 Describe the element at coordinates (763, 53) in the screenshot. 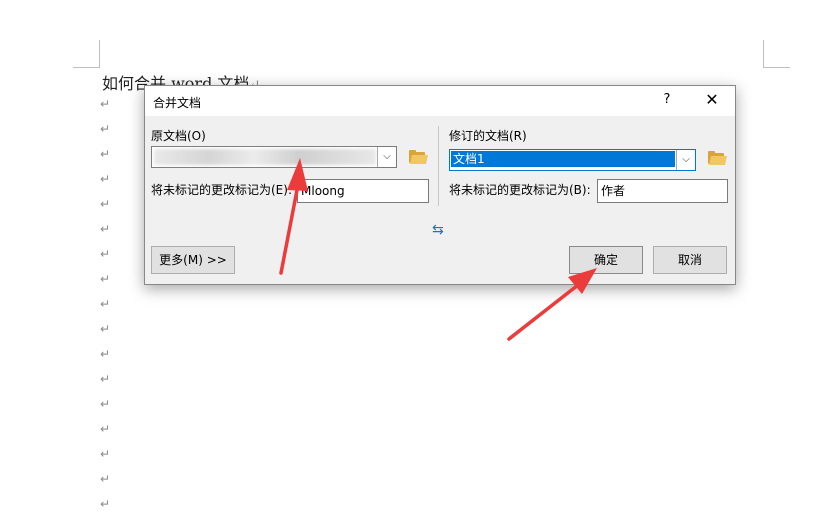

I see `page-corner-mark-right` at that location.